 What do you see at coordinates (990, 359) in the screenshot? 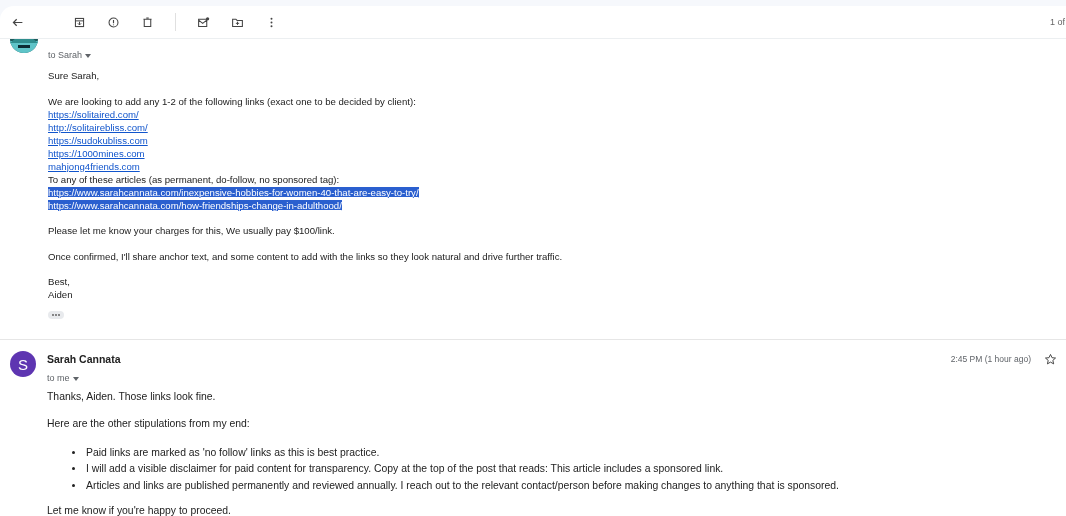
I see `timestamp: 2:45 PM (1 hour ago)` at bounding box center [990, 359].